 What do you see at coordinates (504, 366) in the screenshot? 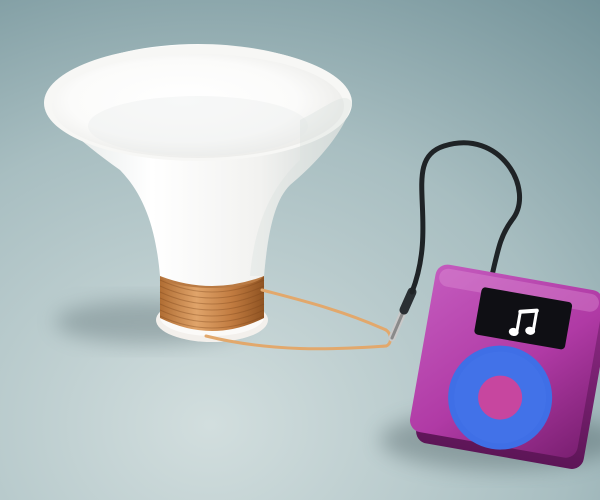
I see `mp3-player` at bounding box center [504, 366].